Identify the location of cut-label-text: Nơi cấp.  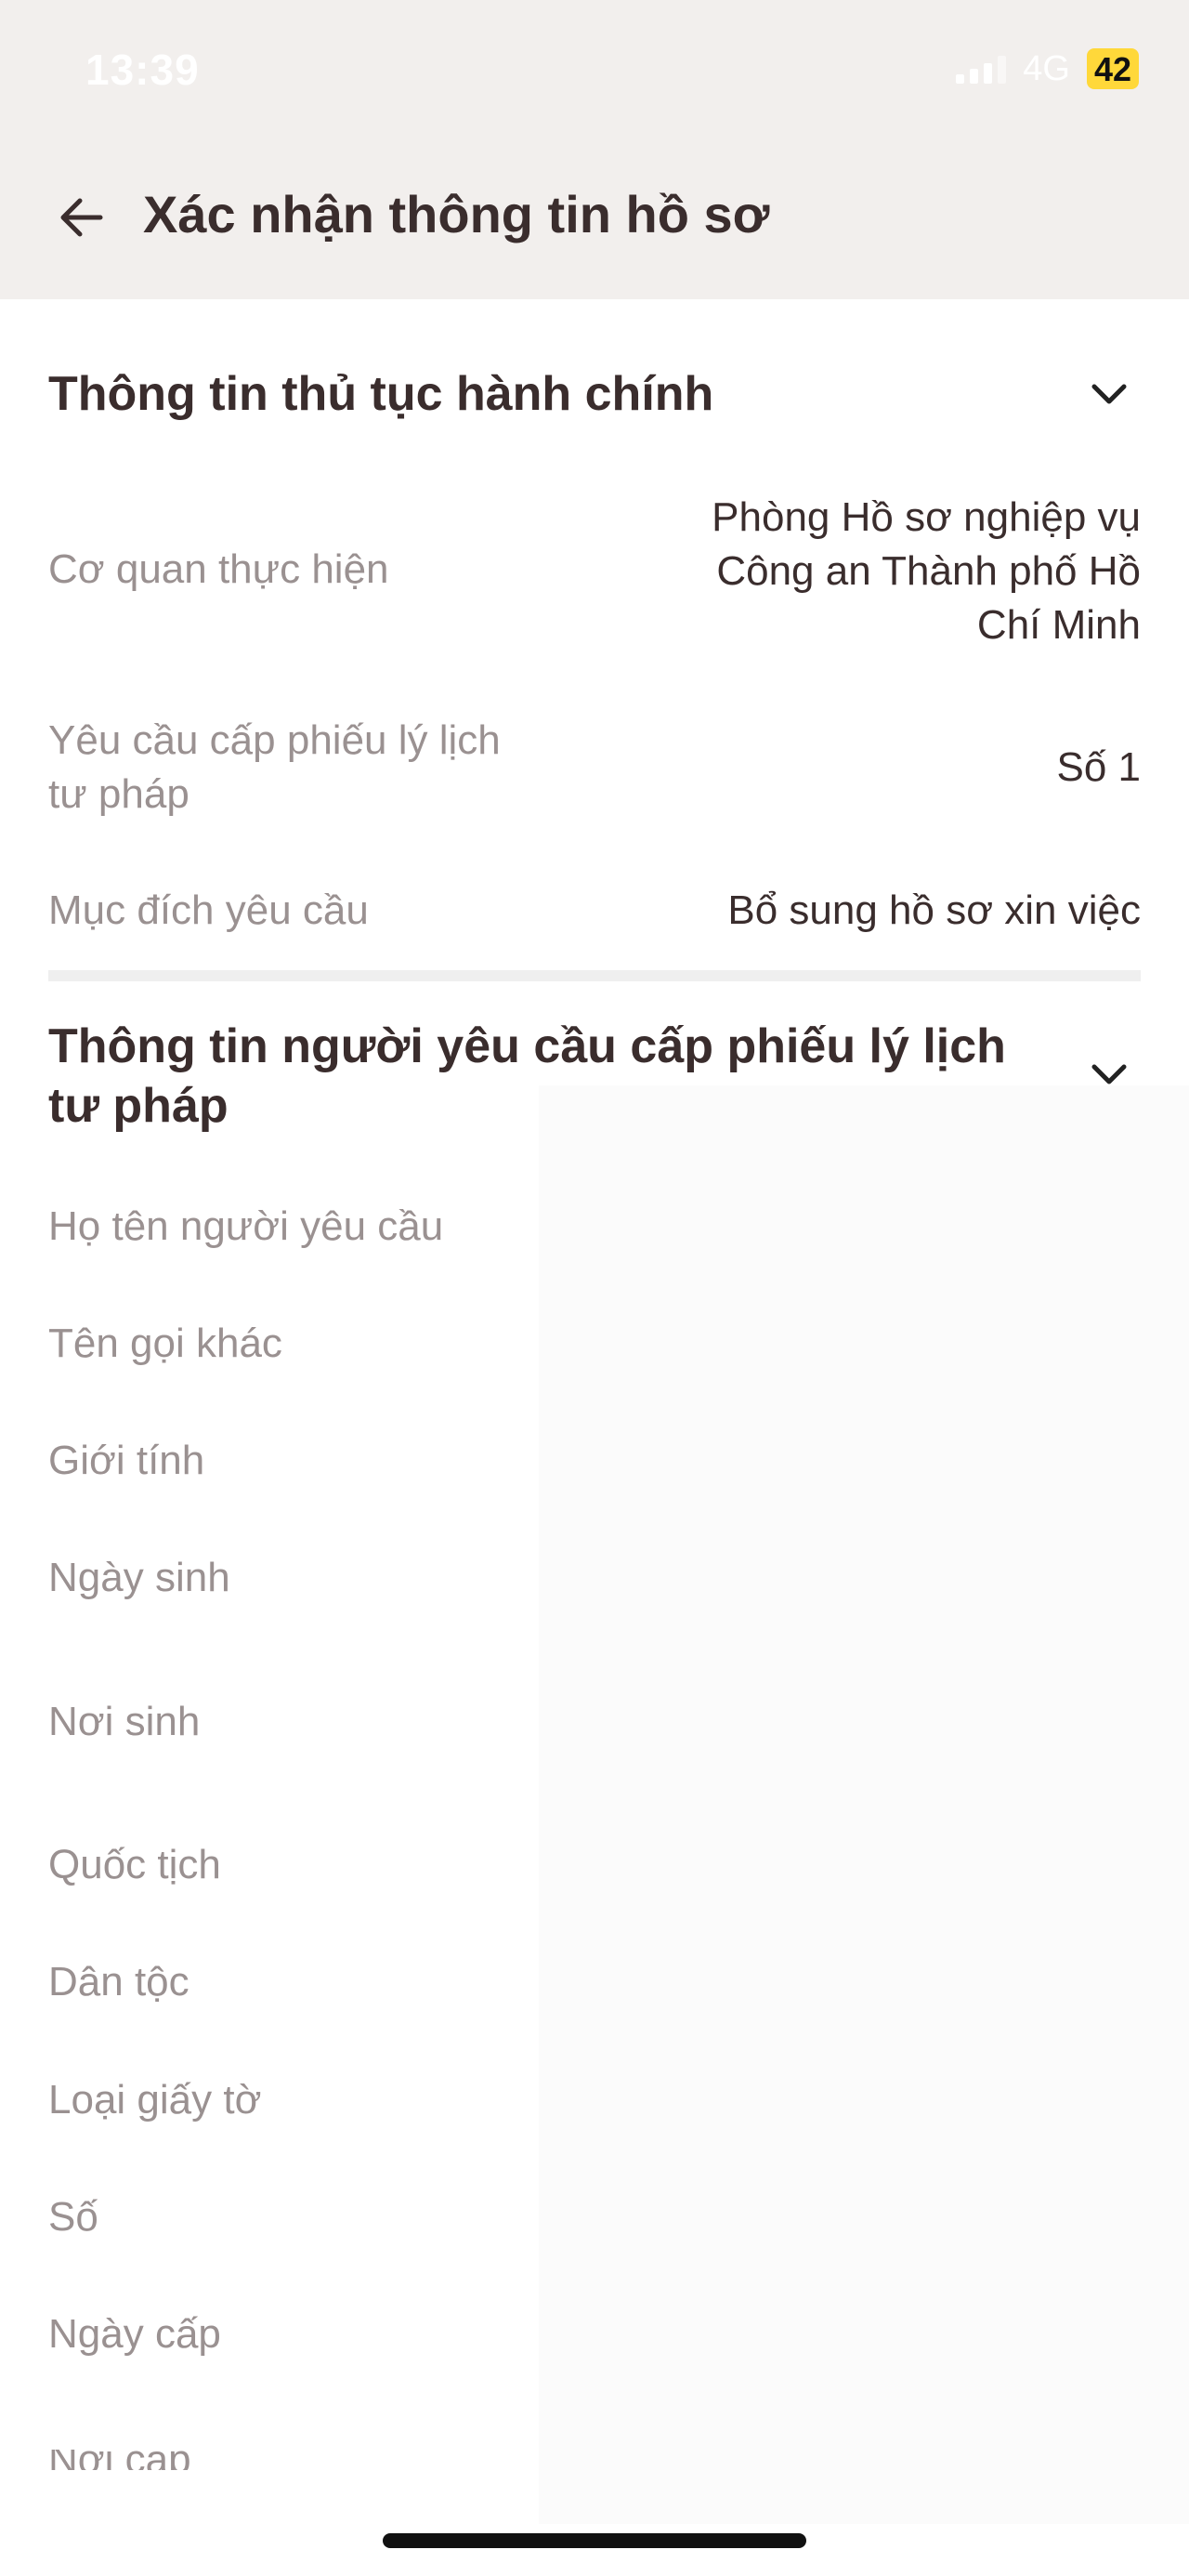
(119, 2460).